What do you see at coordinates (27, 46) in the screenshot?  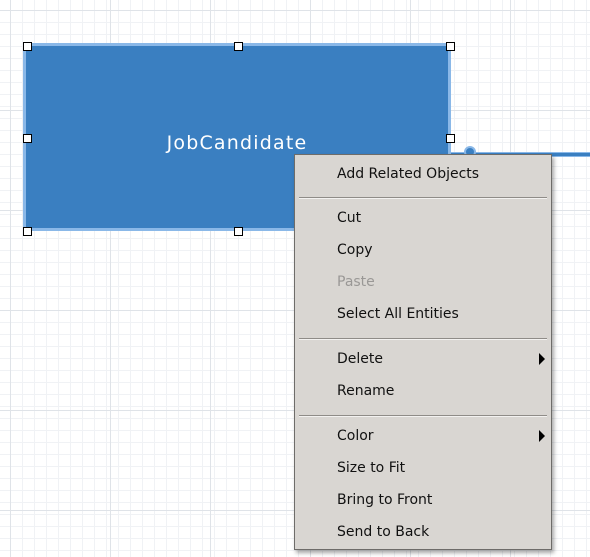 I see `resize-handle-top-left` at bounding box center [27, 46].